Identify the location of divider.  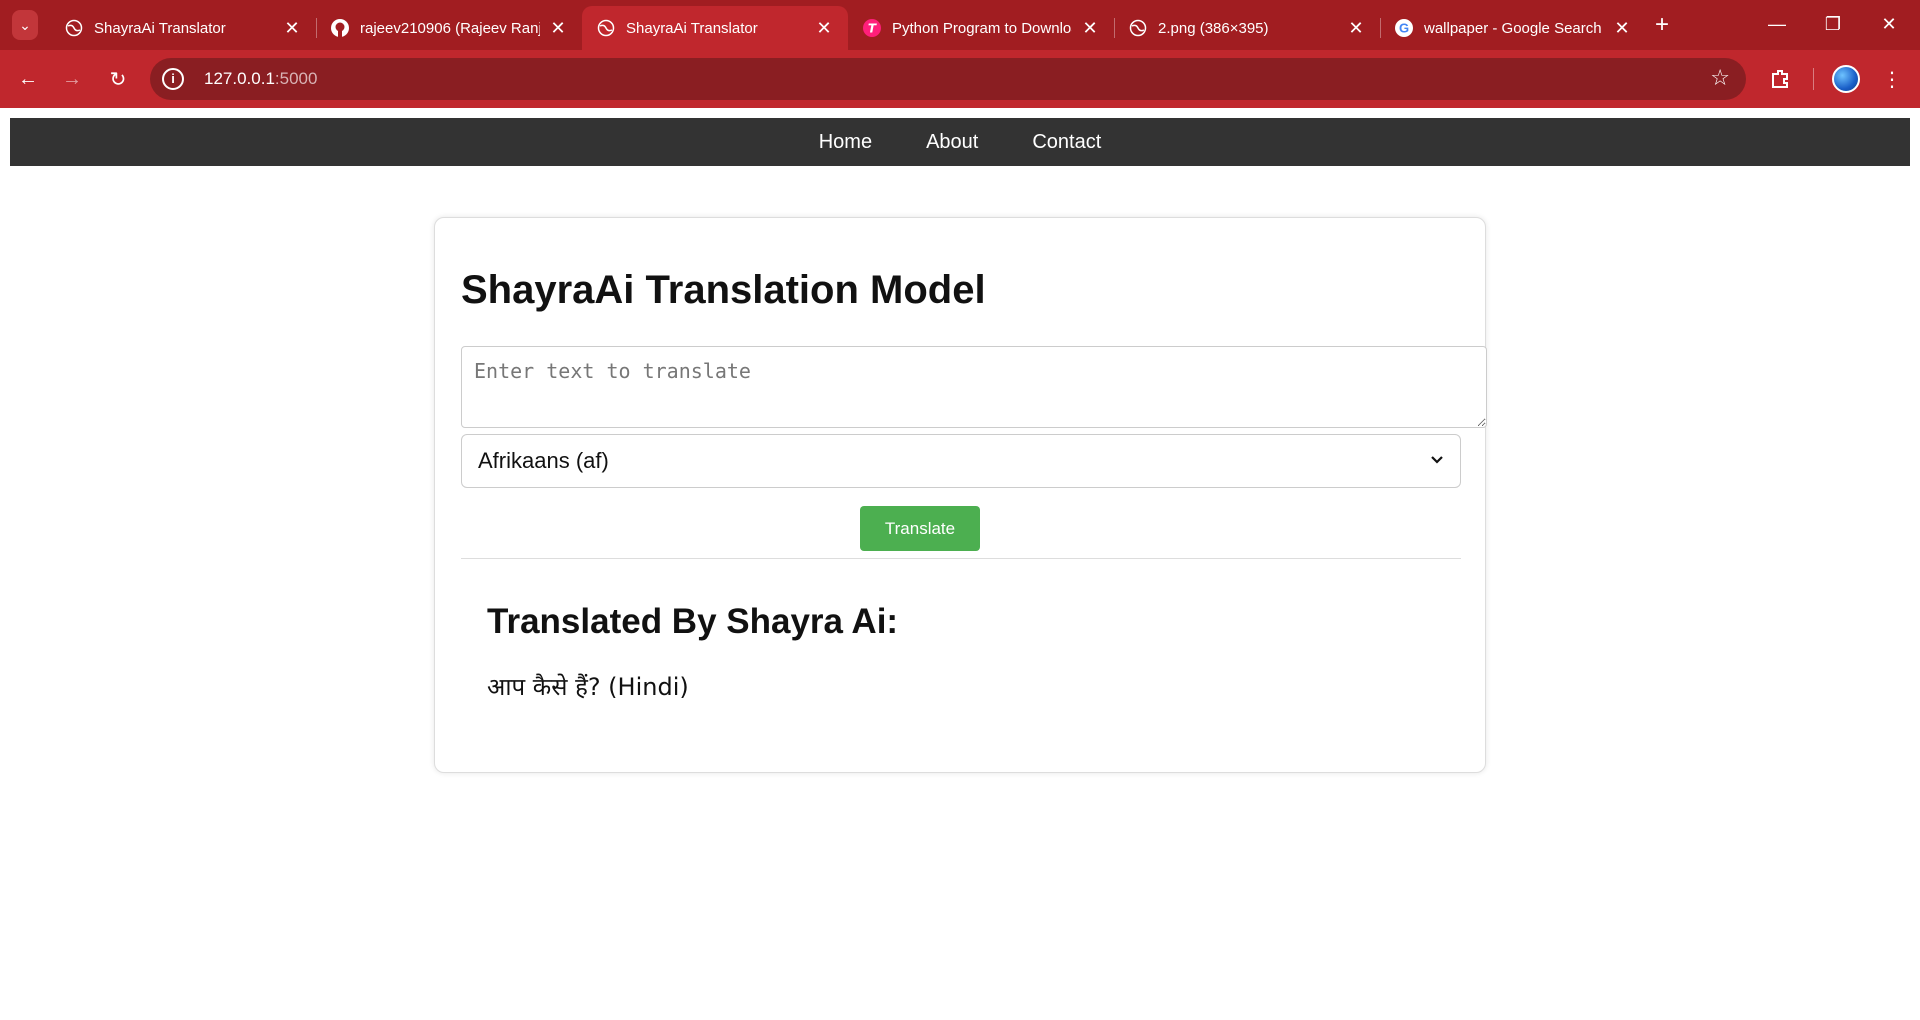
(961, 558).